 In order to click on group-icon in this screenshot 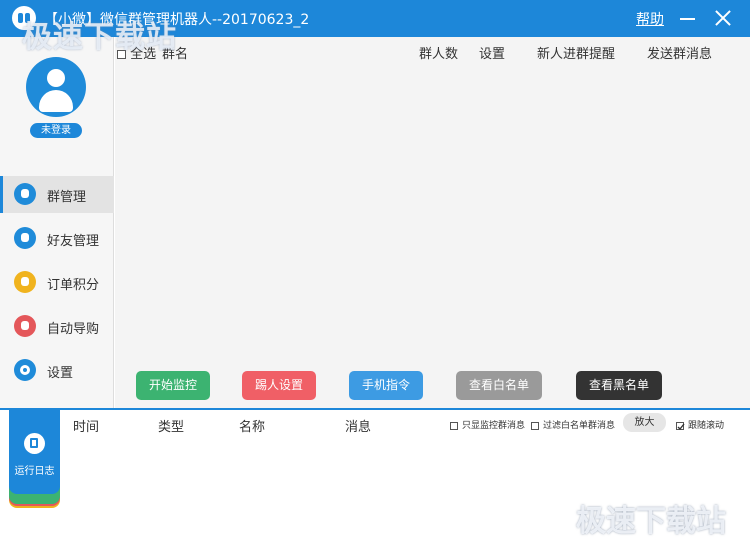, I will do `click(25, 194)`.